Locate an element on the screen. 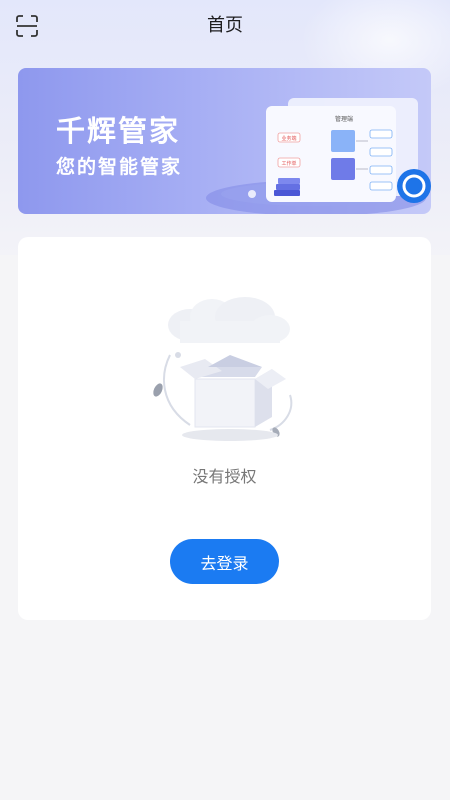 This screenshot has height=800, width=450. scan-icon is located at coordinates (27, 26).